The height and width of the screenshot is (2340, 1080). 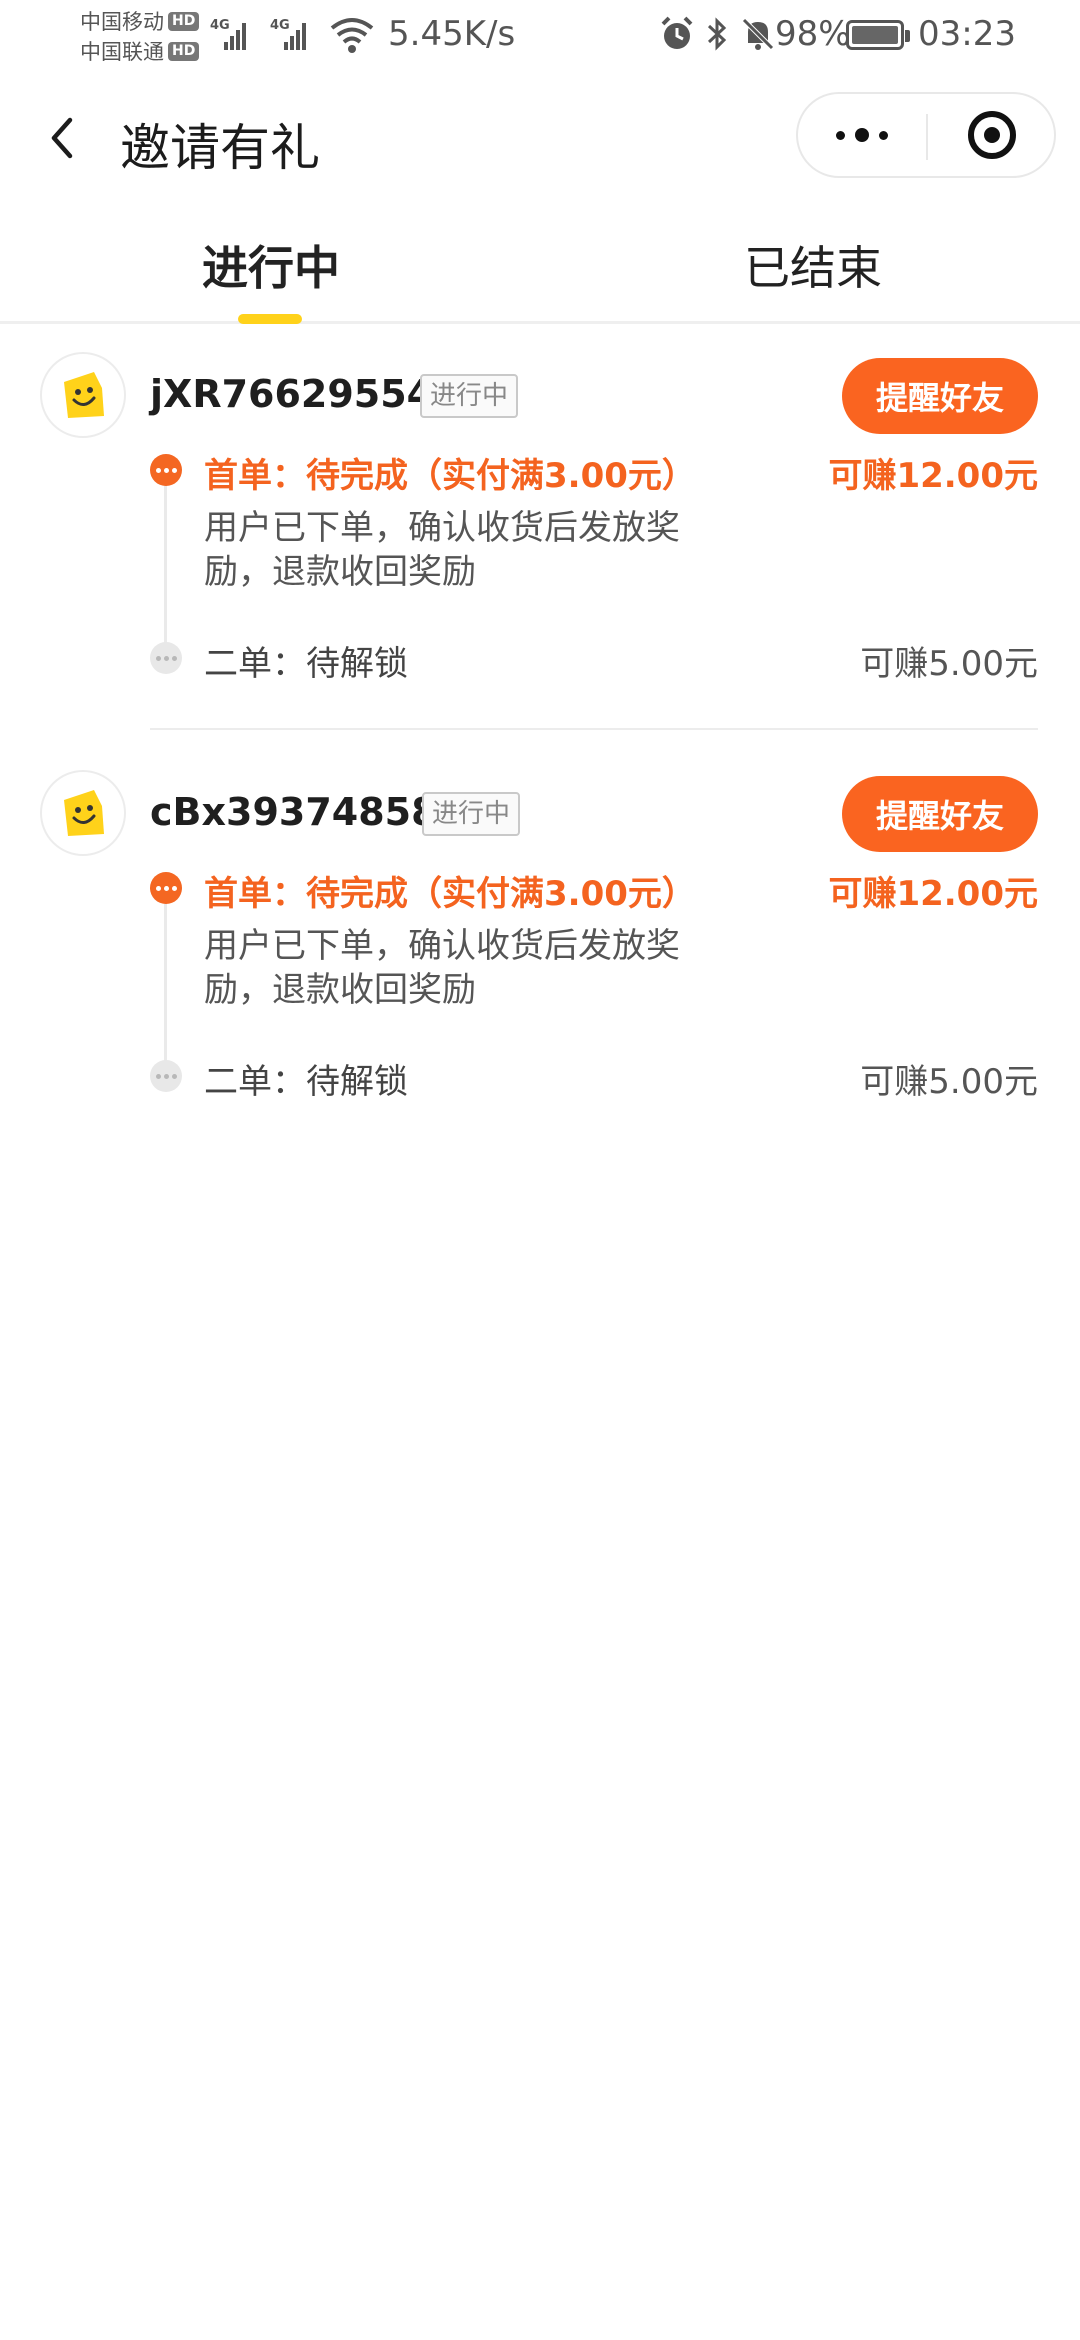 What do you see at coordinates (352, 38) in the screenshot?
I see `wifi-icon` at bounding box center [352, 38].